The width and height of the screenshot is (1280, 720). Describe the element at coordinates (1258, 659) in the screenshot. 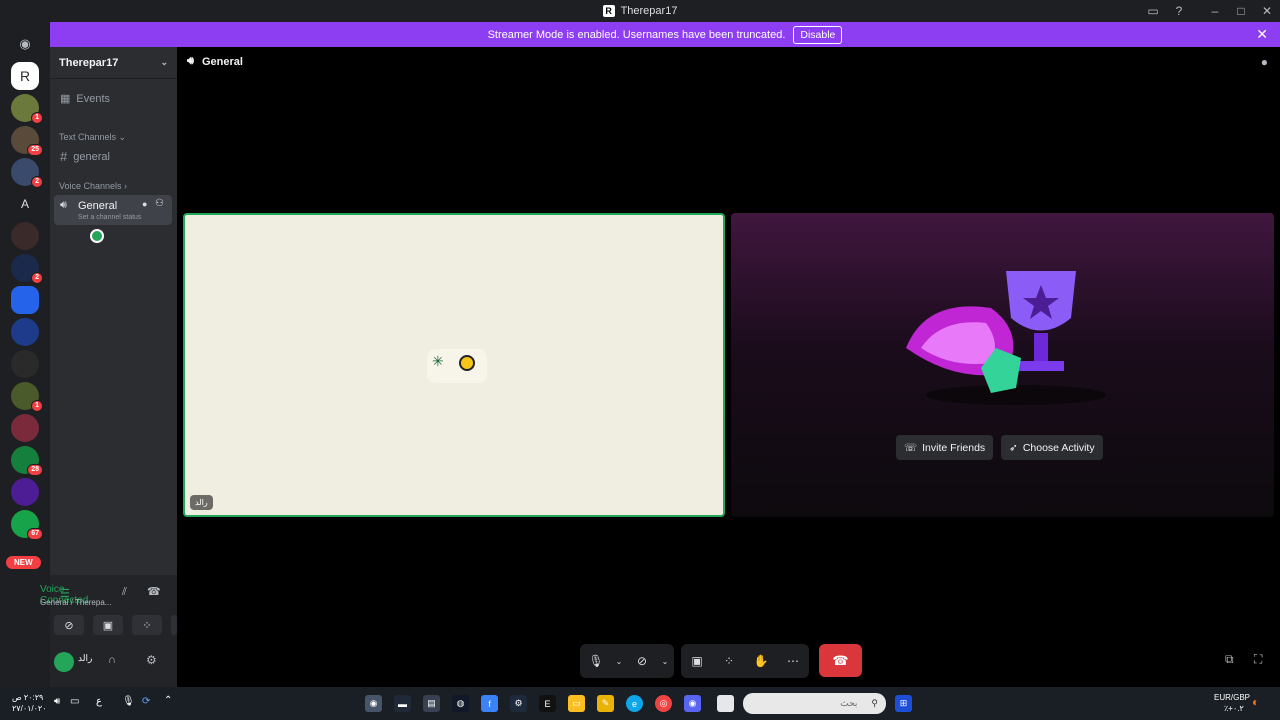

I see `fullscreen-icon: ⛶` at that location.